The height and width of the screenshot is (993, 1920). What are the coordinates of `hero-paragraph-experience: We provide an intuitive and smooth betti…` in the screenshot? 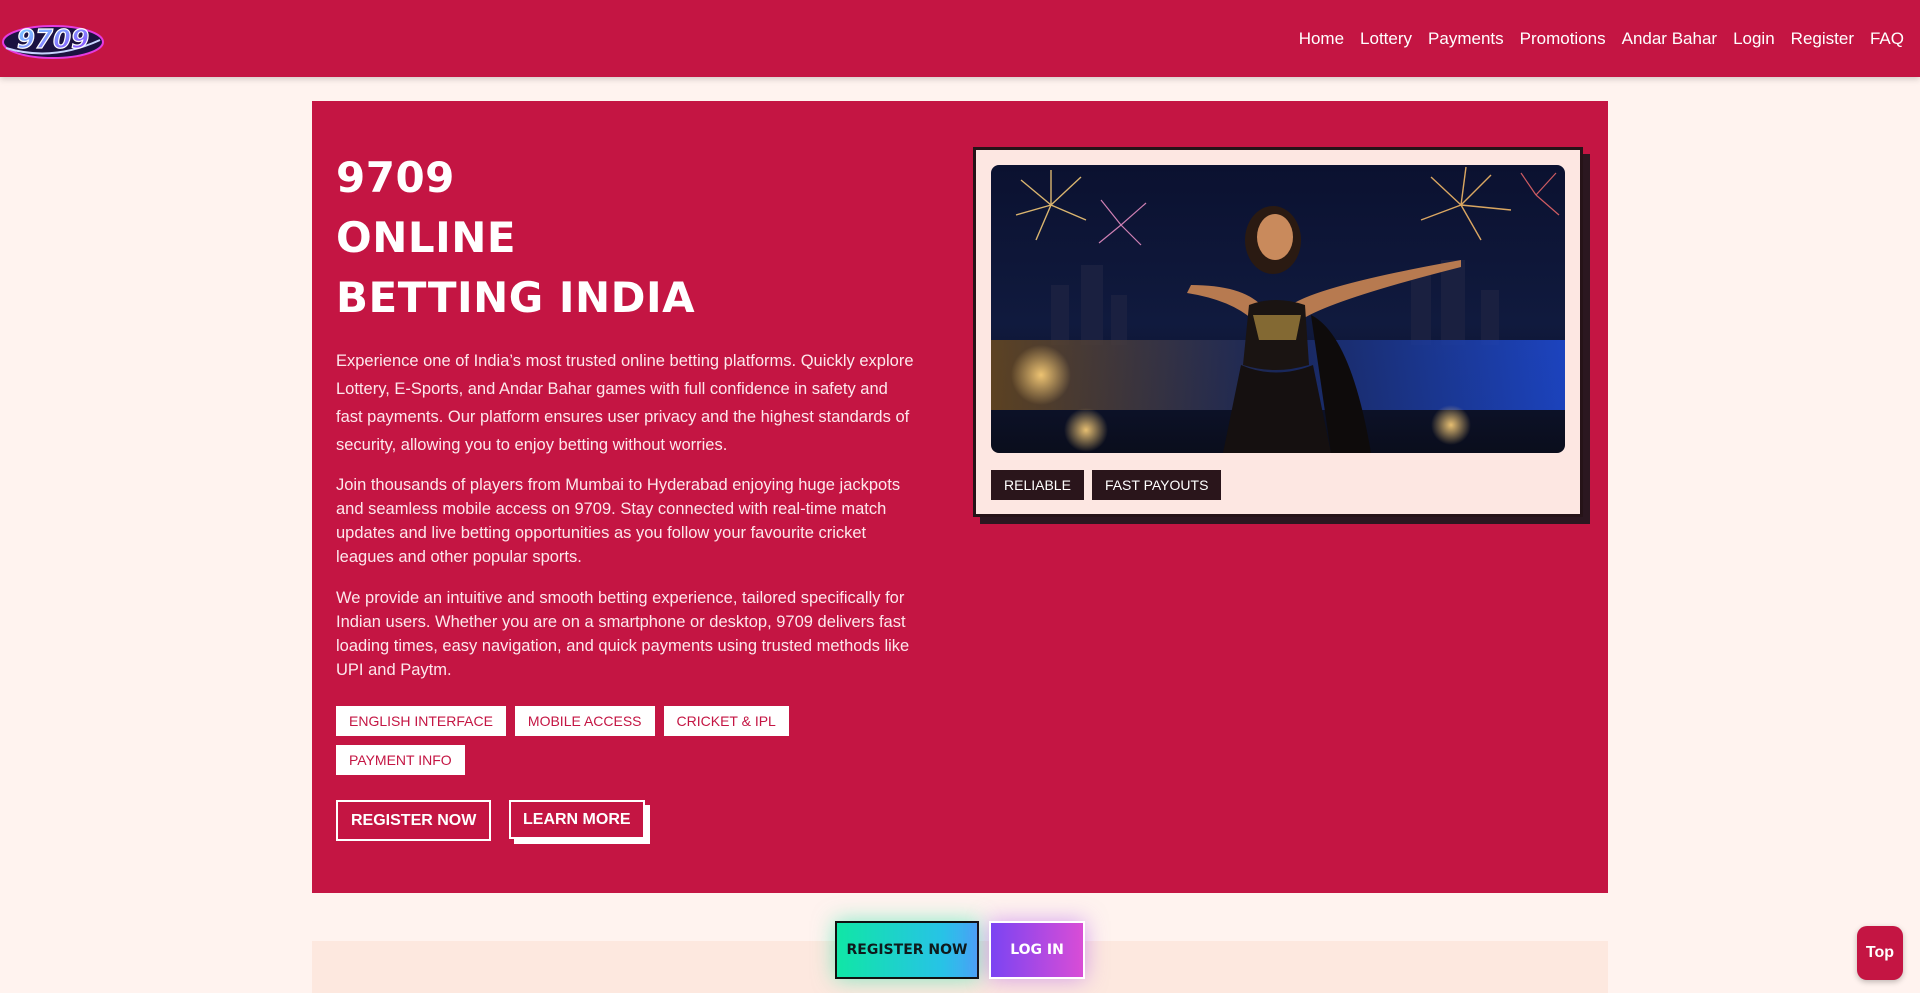 It's located at (623, 634).